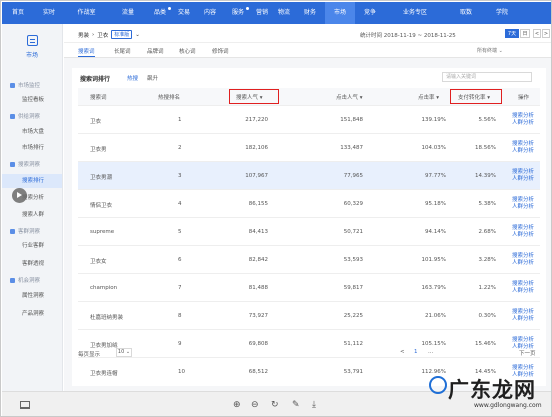  What do you see at coordinates (83, 35) in the screenshot?
I see `crumb-category: 男装` at bounding box center [83, 35].